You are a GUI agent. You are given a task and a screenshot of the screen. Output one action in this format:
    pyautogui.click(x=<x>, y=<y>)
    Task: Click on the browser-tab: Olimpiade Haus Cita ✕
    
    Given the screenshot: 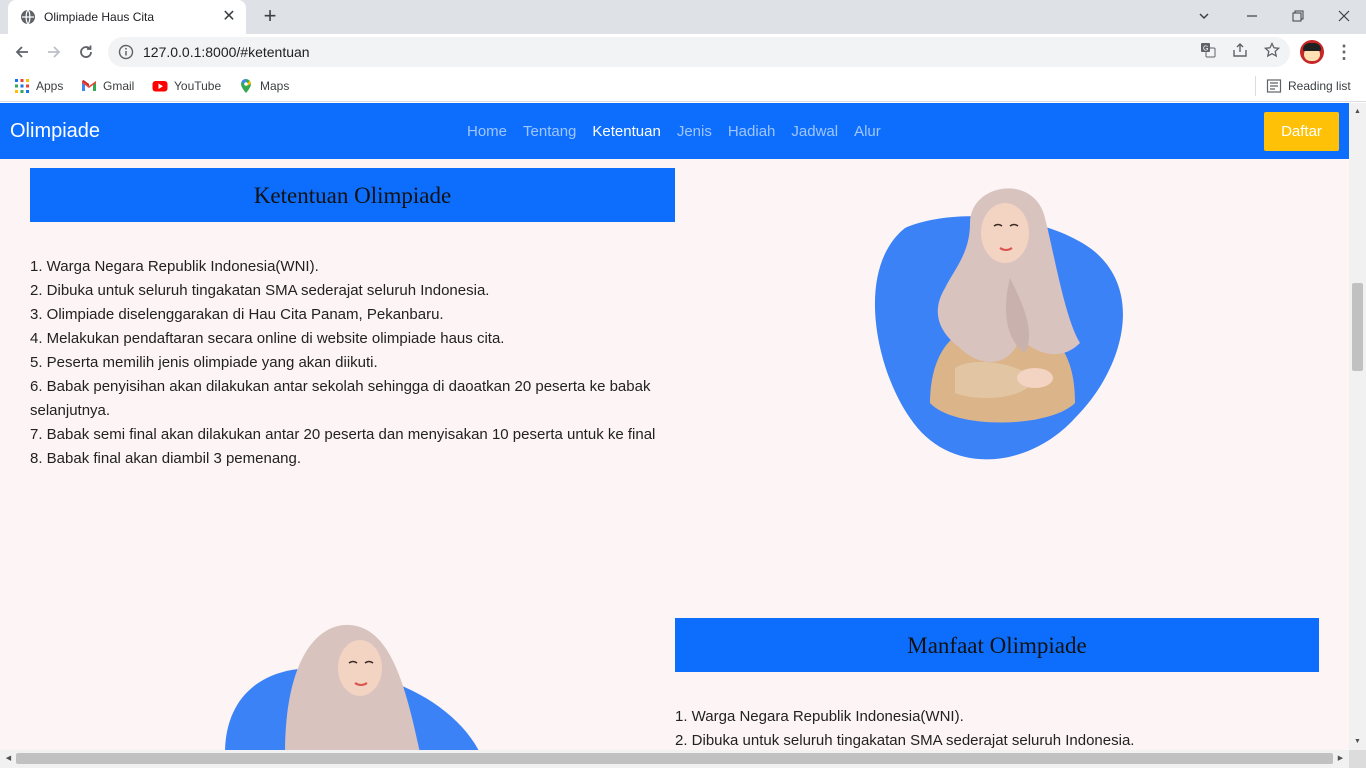 What is the action you would take?
    pyautogui.click(x=127, y=17)
    